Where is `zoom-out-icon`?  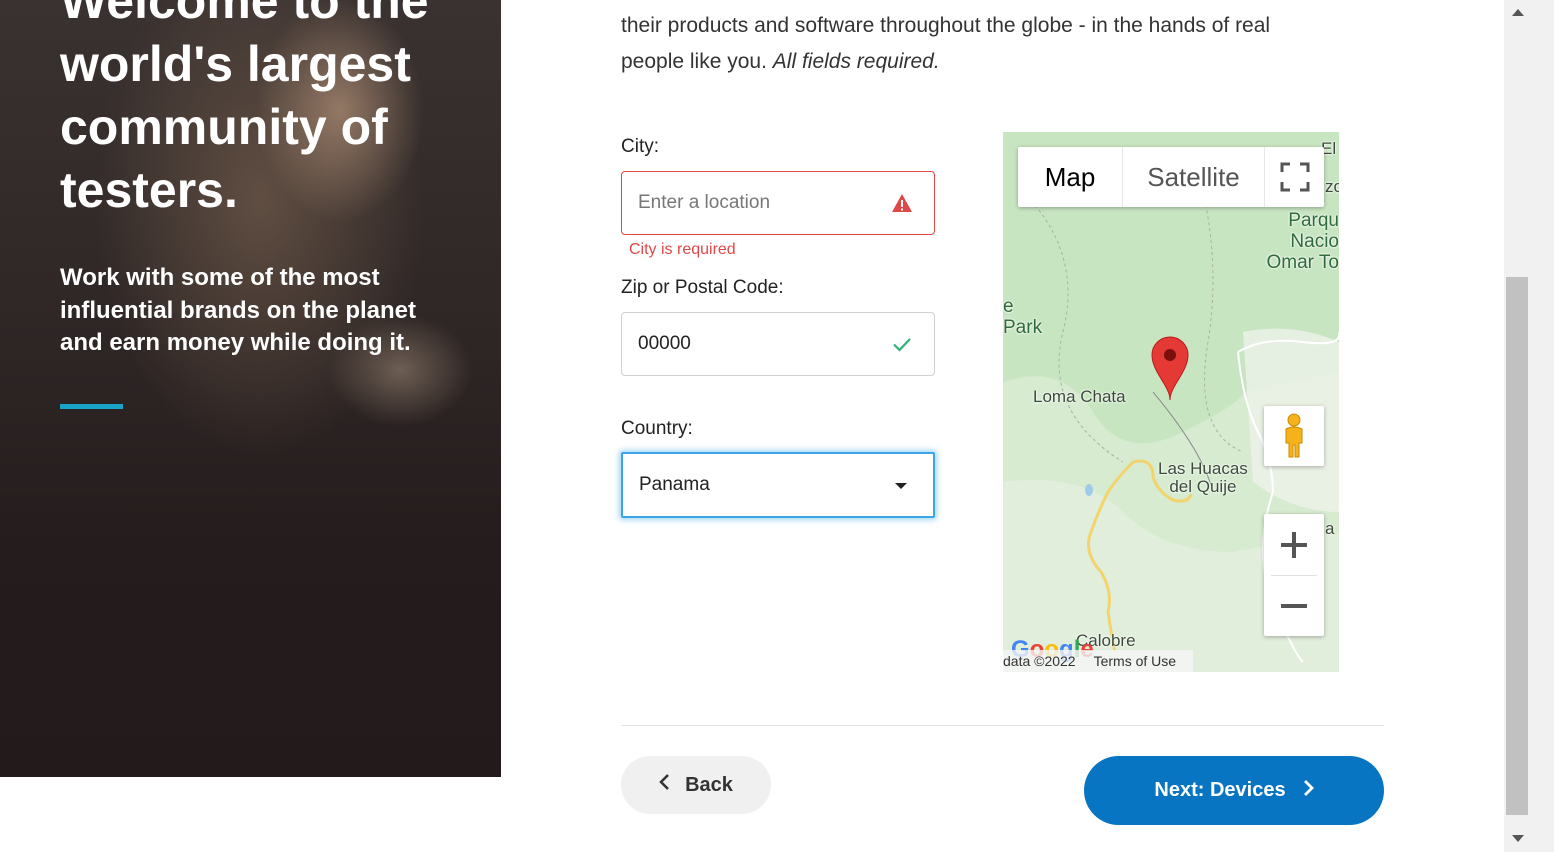 zoom-out-icon is located at coordinates (1294, 606).